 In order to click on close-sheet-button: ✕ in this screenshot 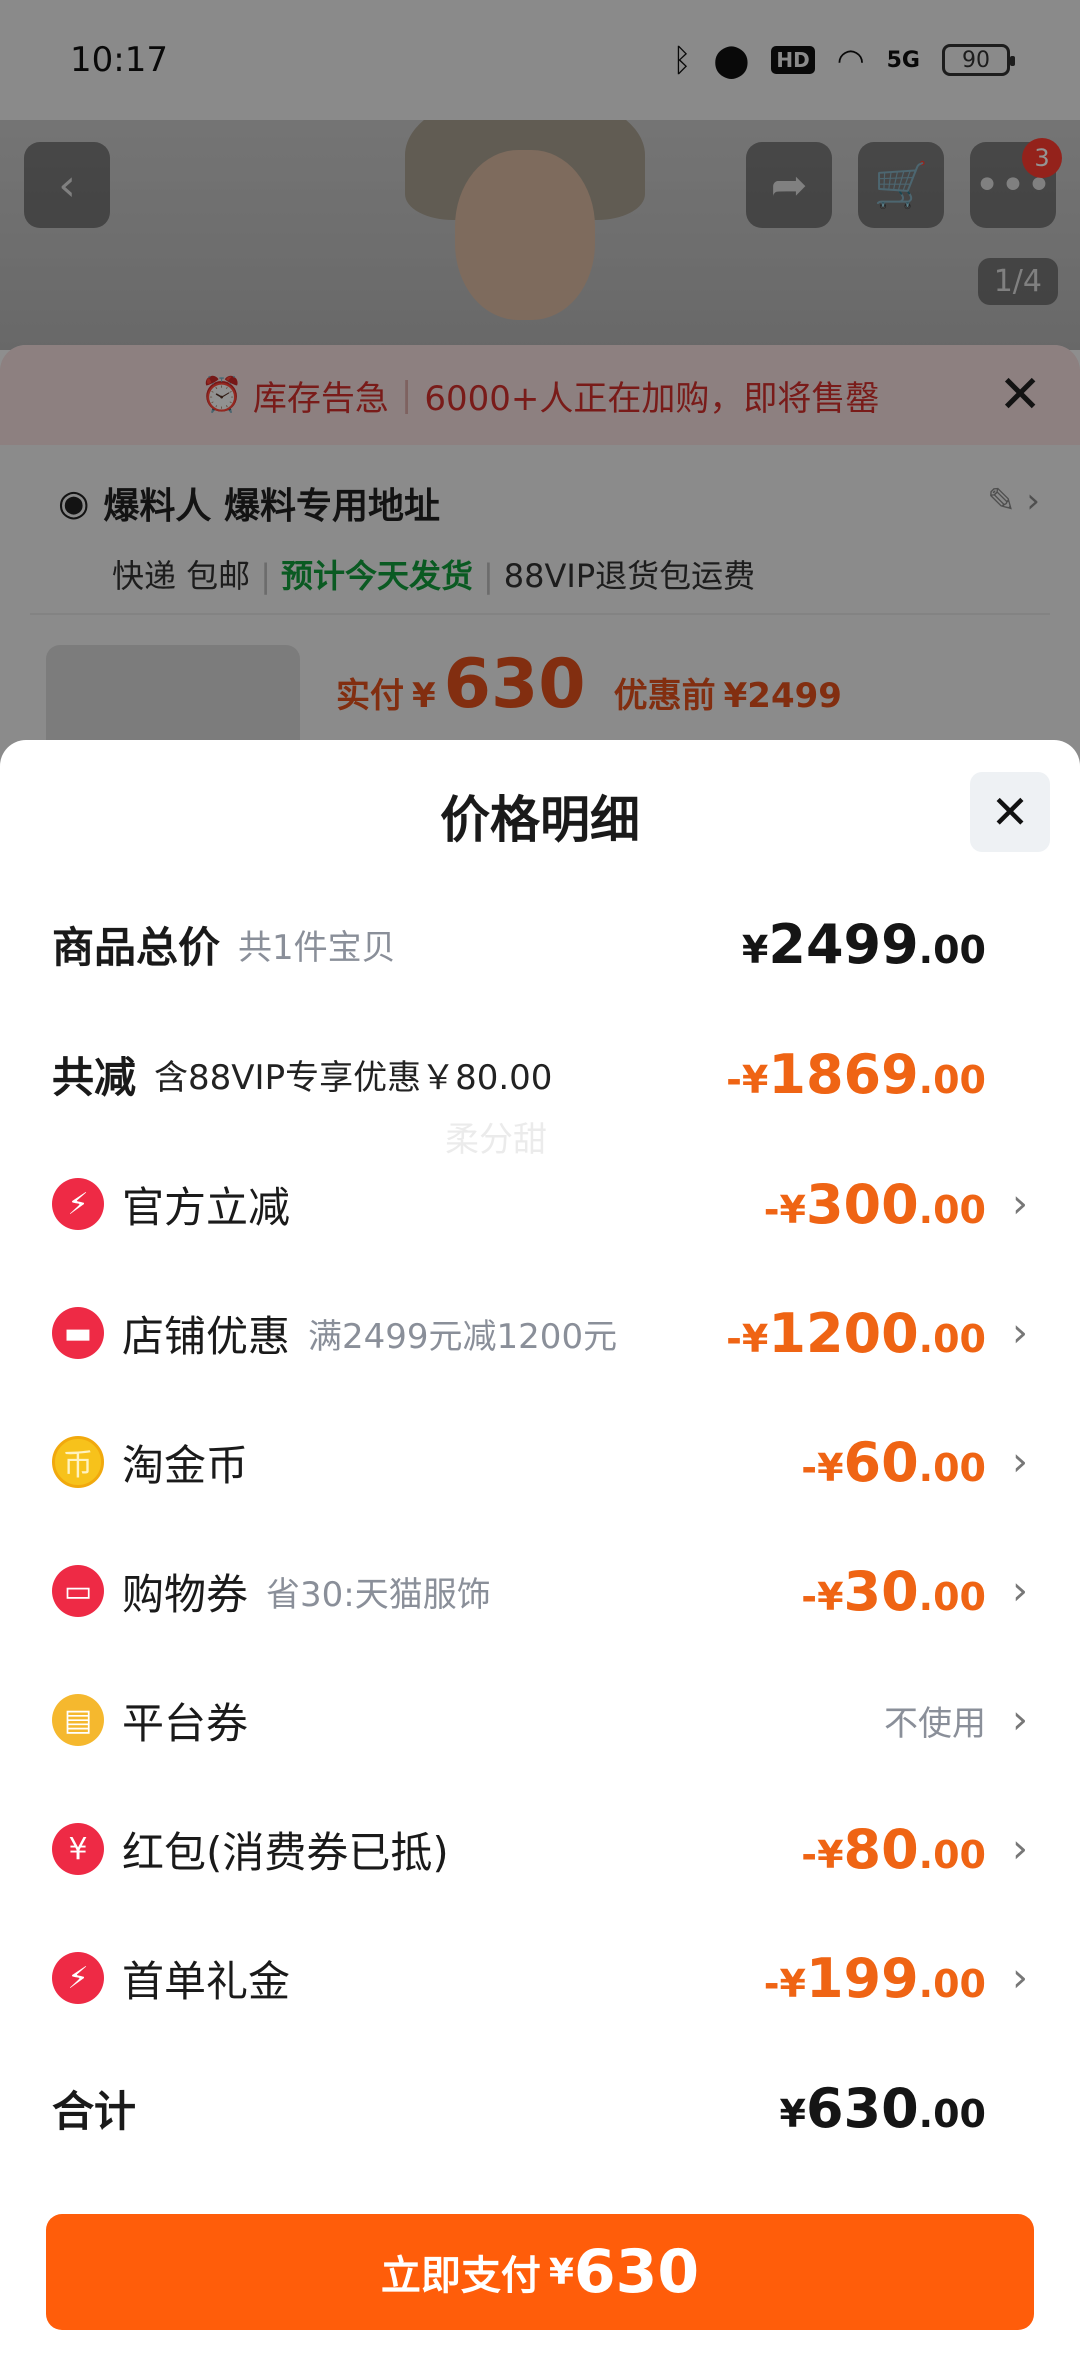, I will do `click(1010, 812)`.